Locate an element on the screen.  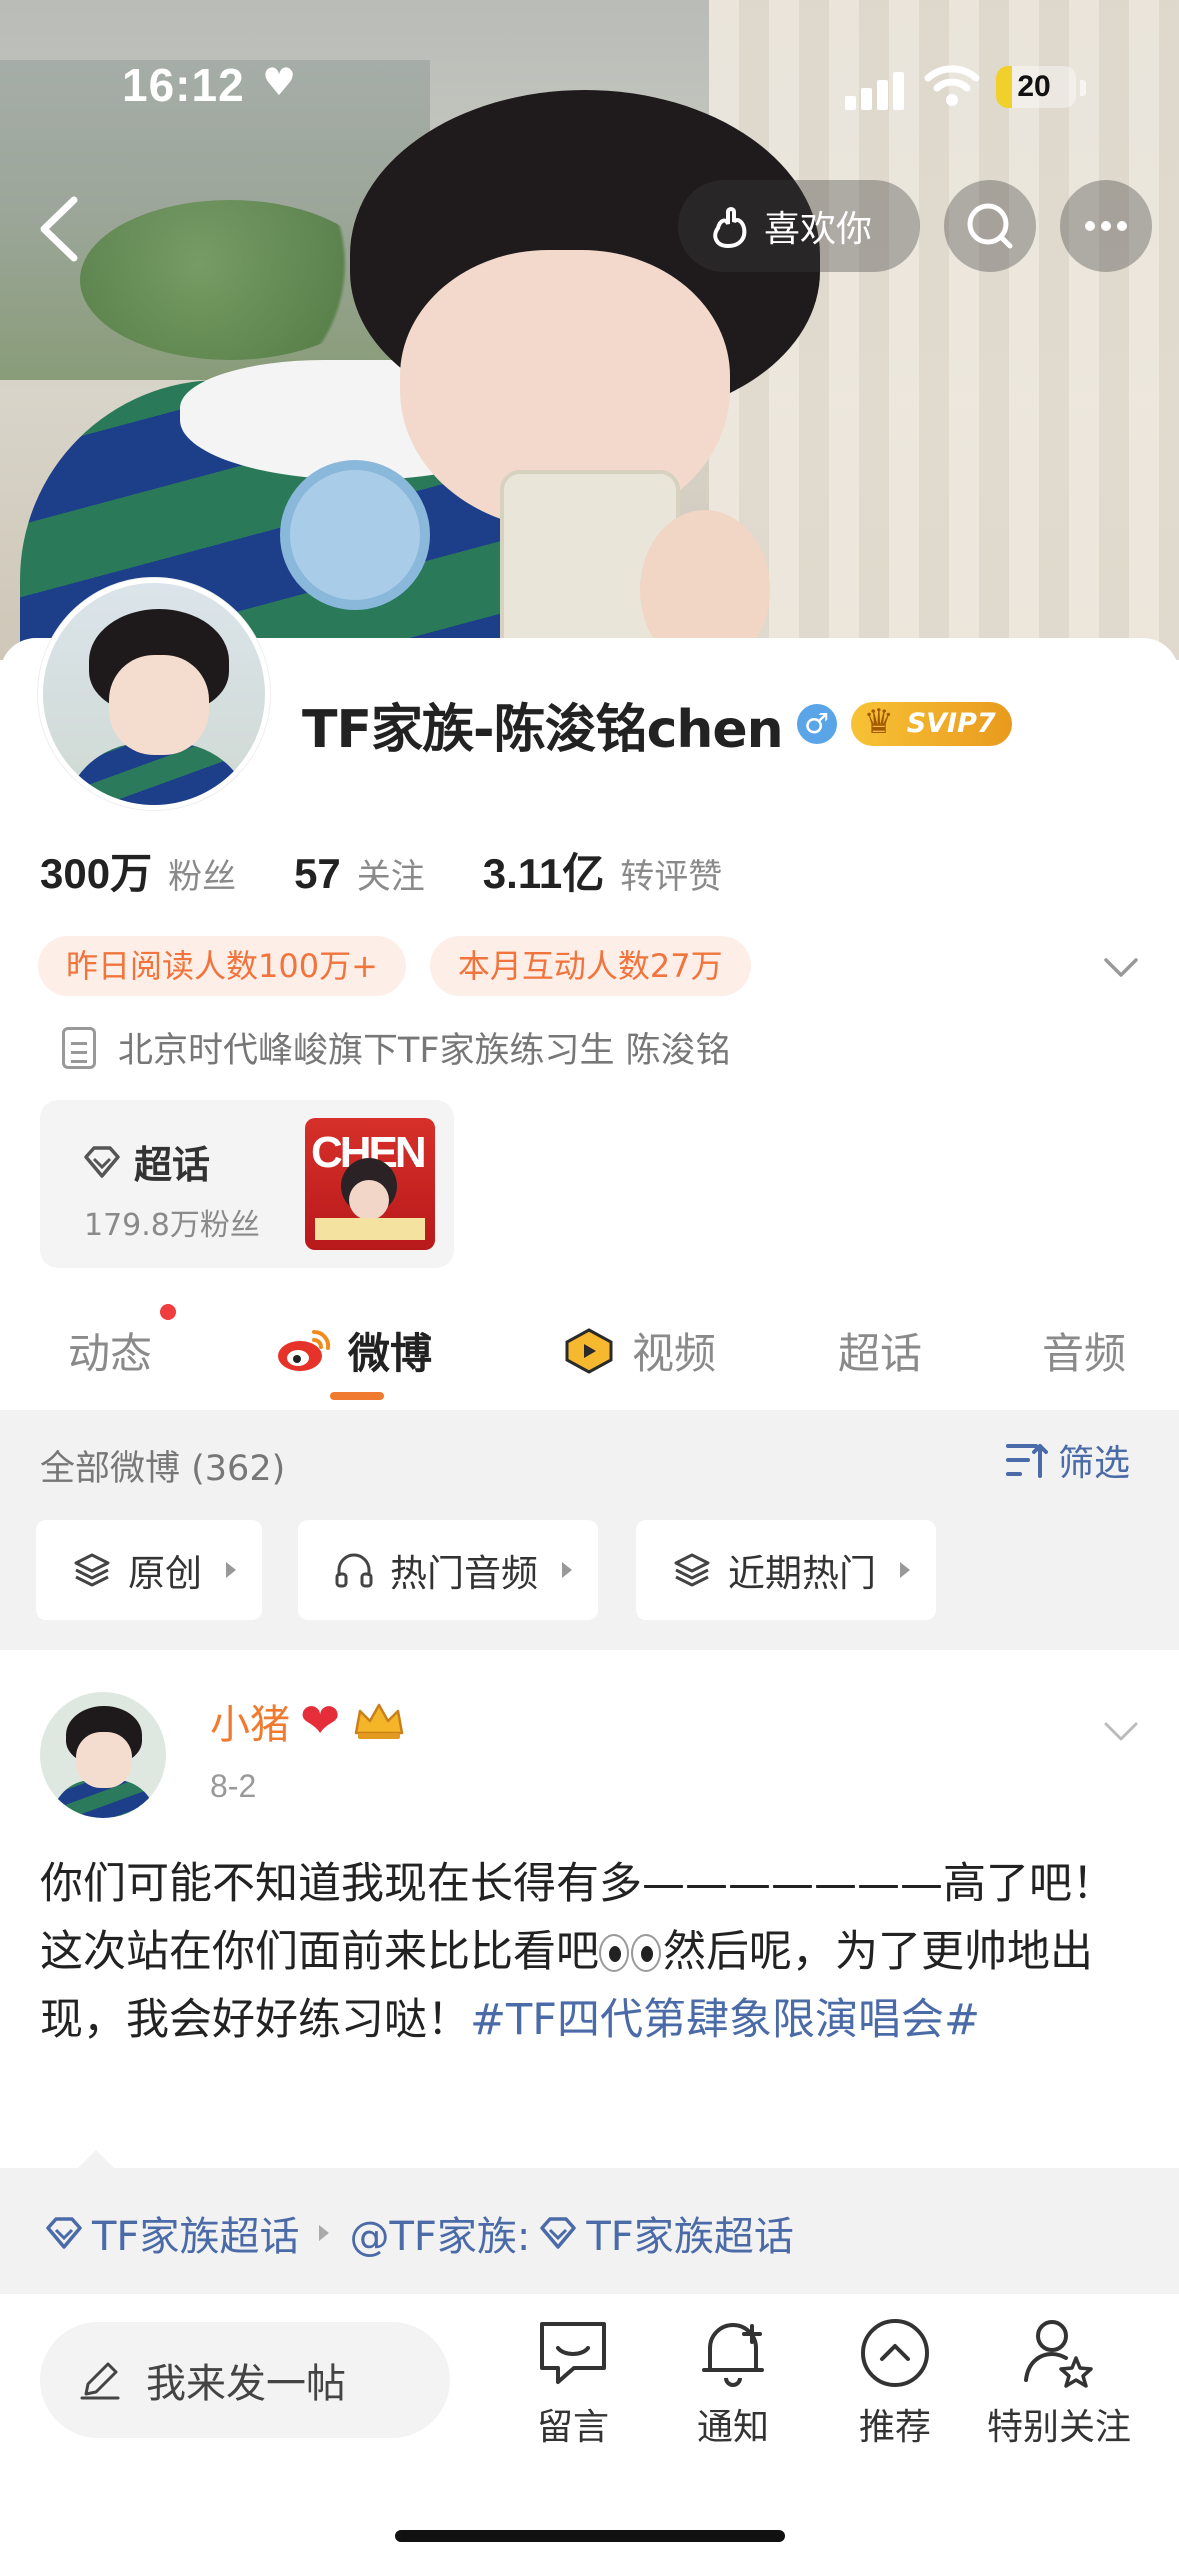
layers-icon is located at coordinates (692, 1570).